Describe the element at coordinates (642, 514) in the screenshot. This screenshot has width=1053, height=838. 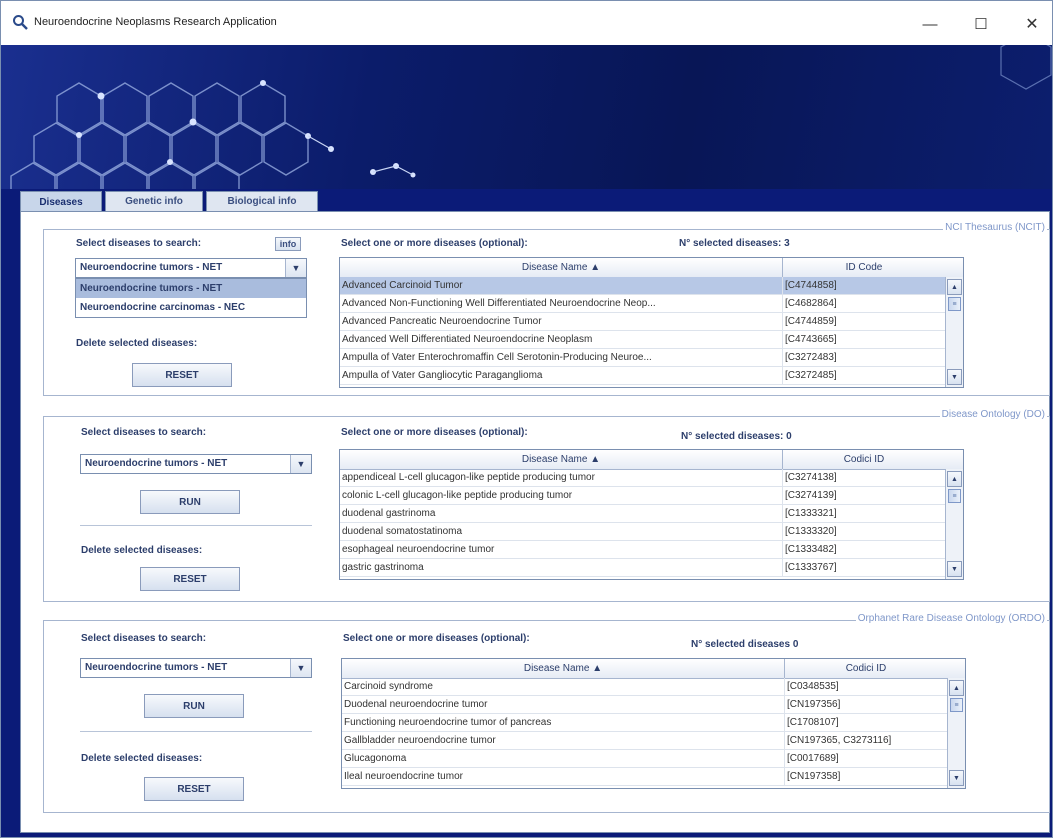
I see `table-row: duodenal gastrinoma [C1333321]` at that location.